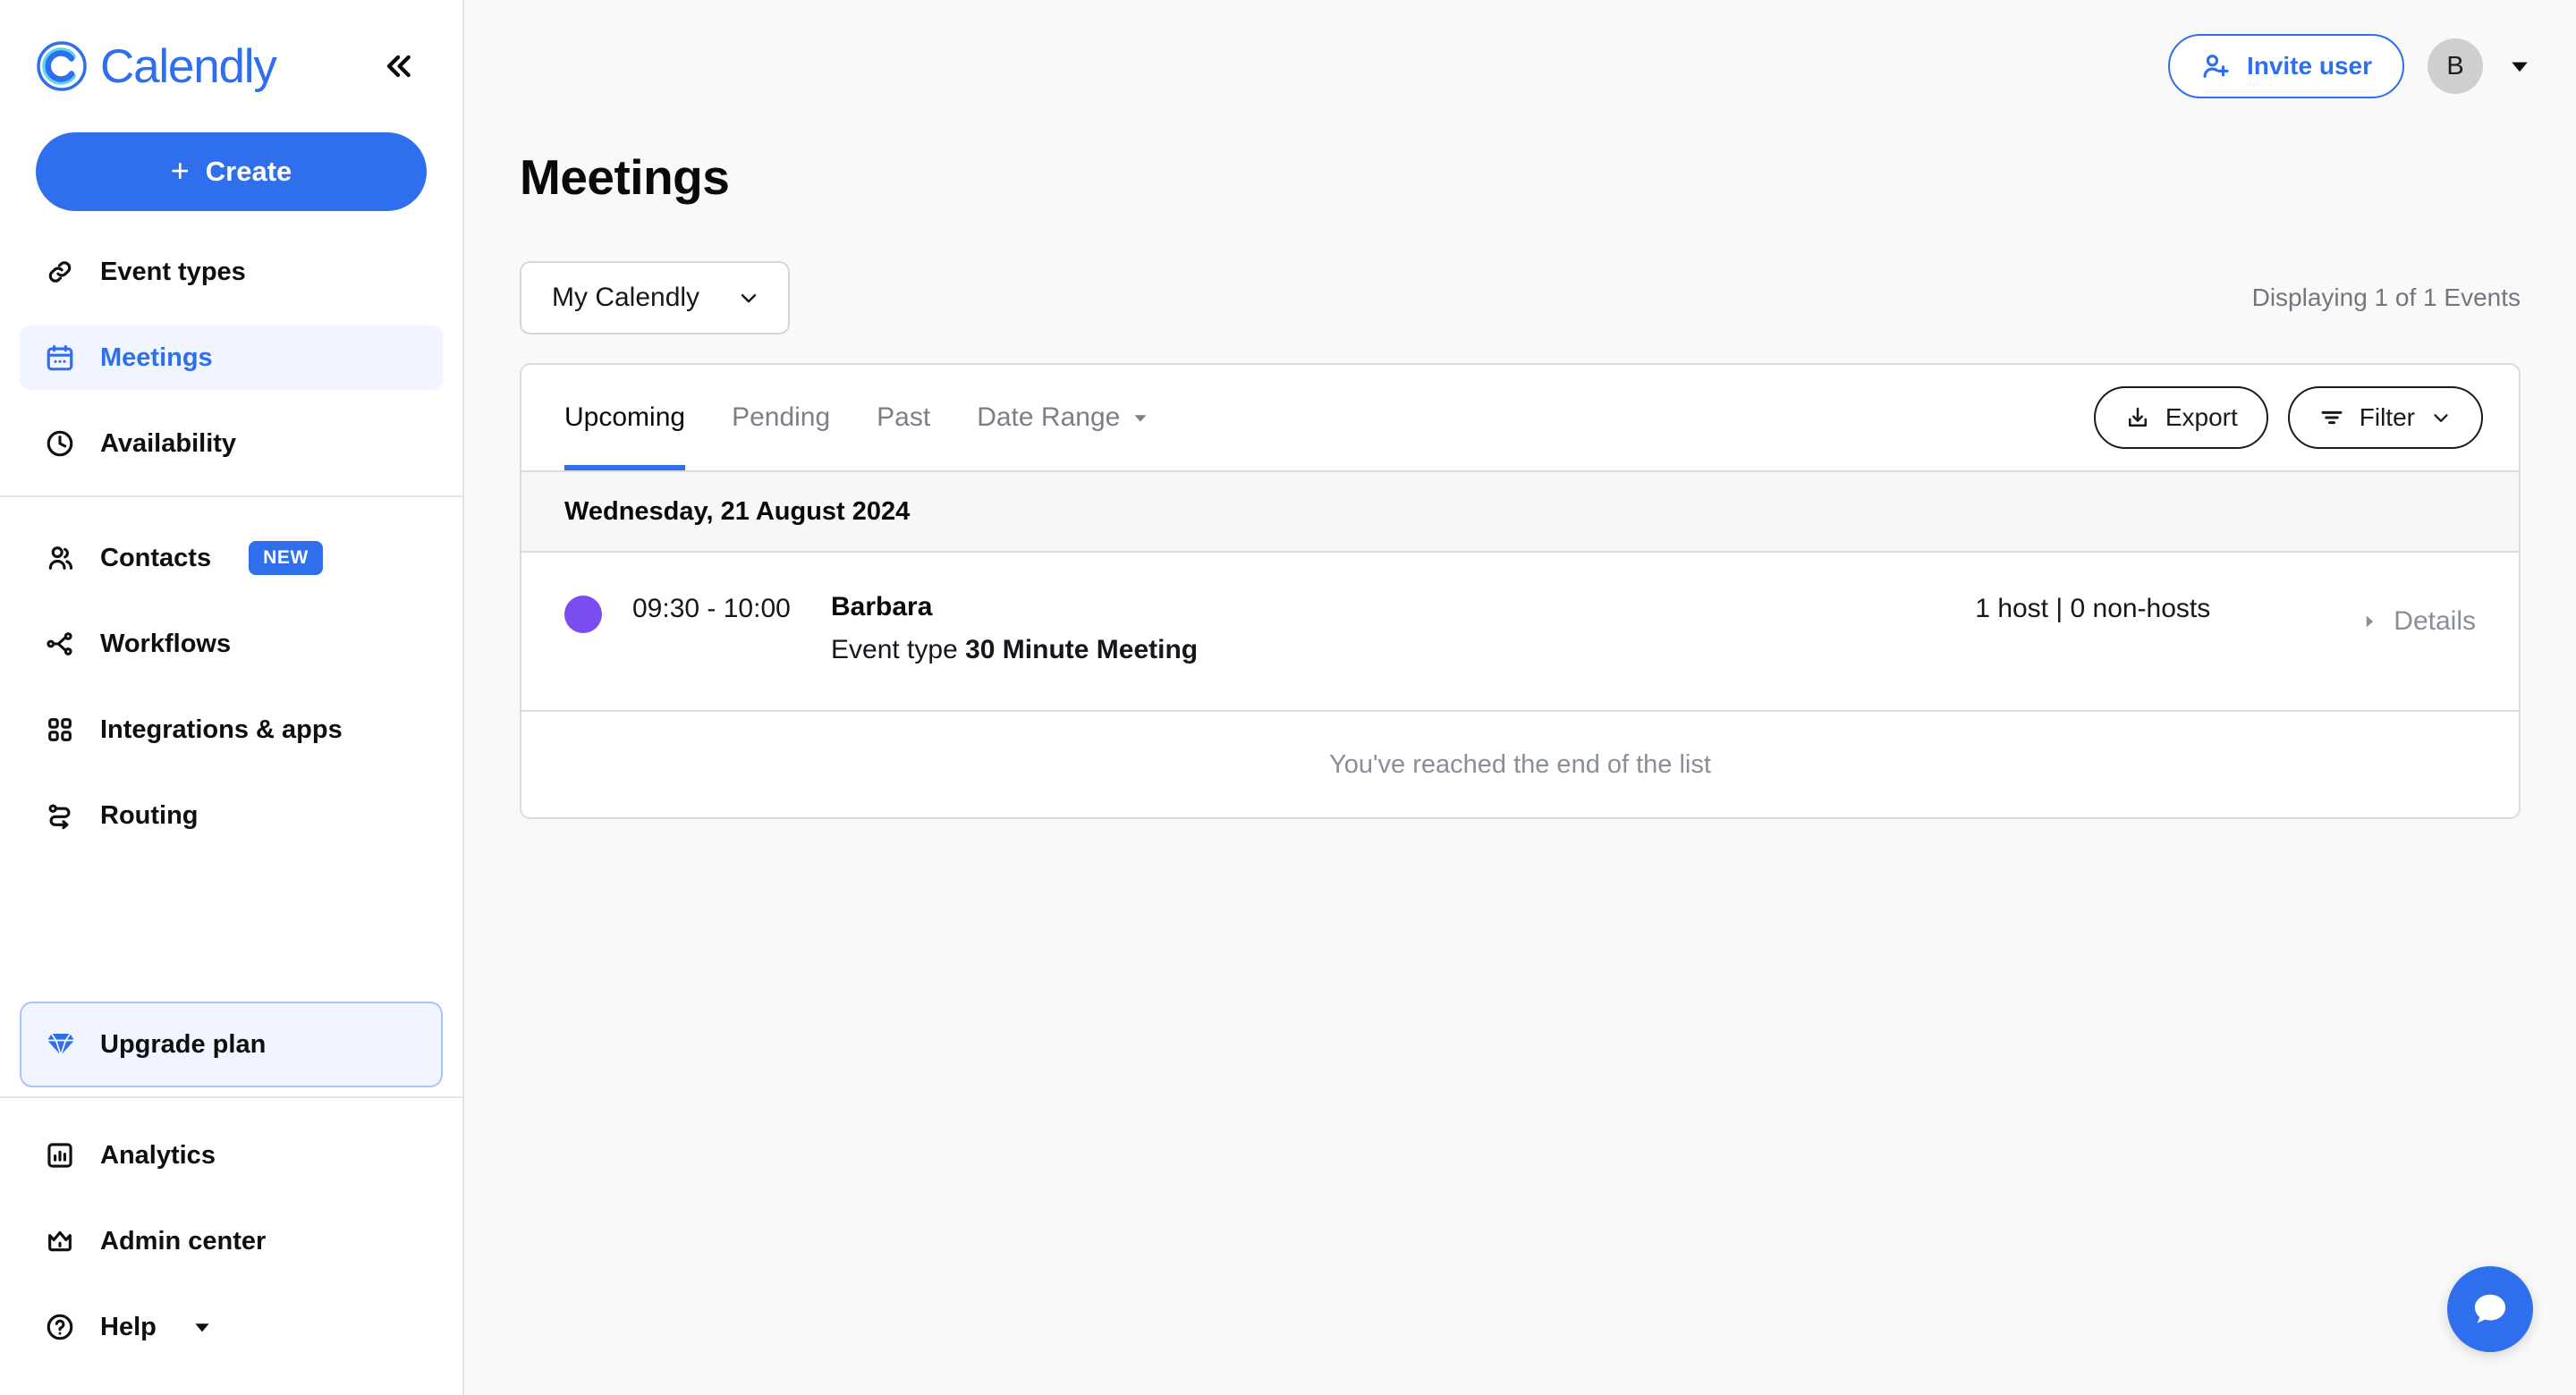 This screenshot has height=1395, width=2576. I want to click on sidebar-nav-bottom: Analytics Admin center Help, so click(231, 1245).